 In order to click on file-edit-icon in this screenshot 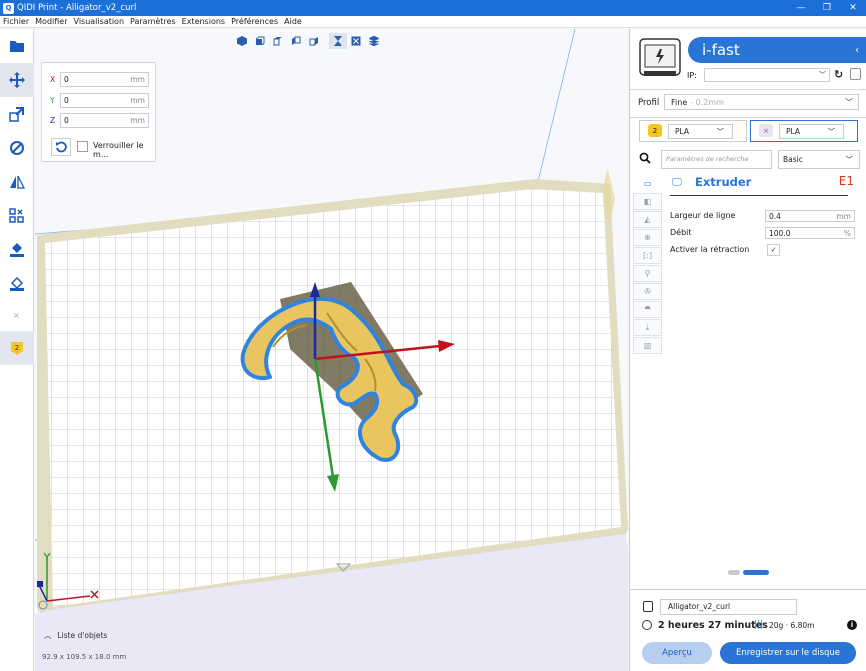, I will do `click(648, 606)`.